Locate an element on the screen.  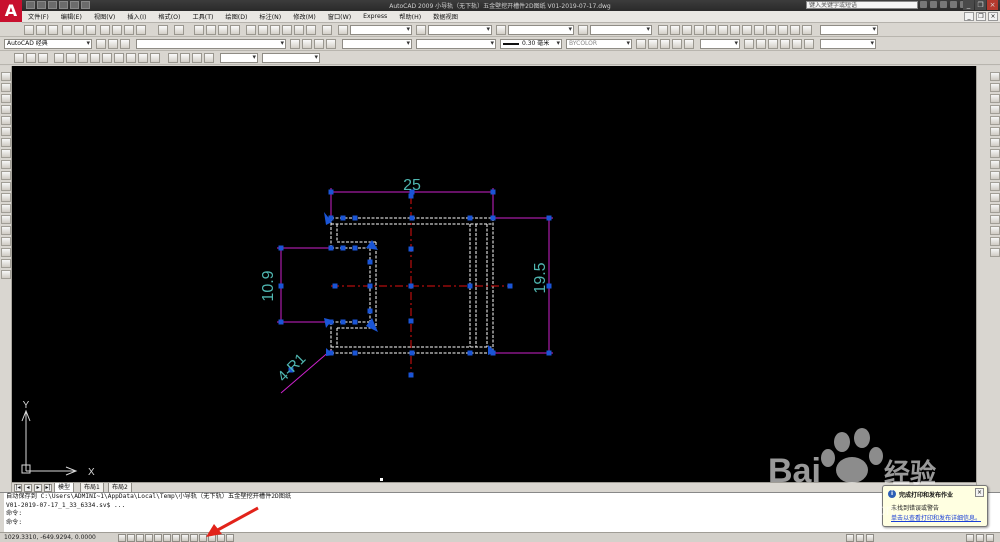
offset-icon is located at coordinates (995, 109).